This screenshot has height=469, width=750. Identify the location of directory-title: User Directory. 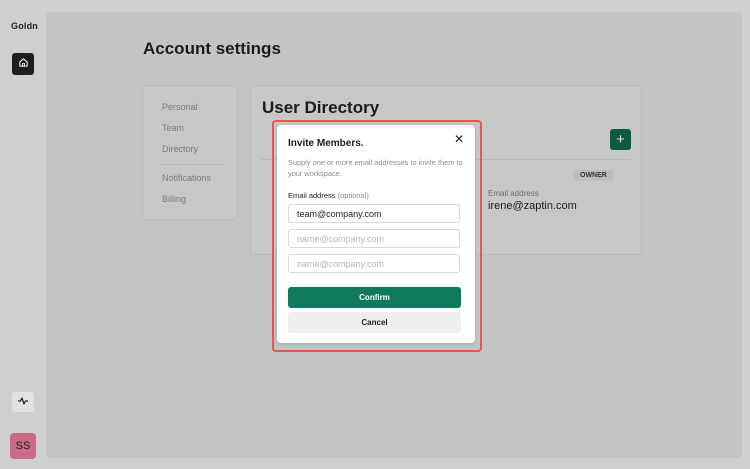
(321, 107).